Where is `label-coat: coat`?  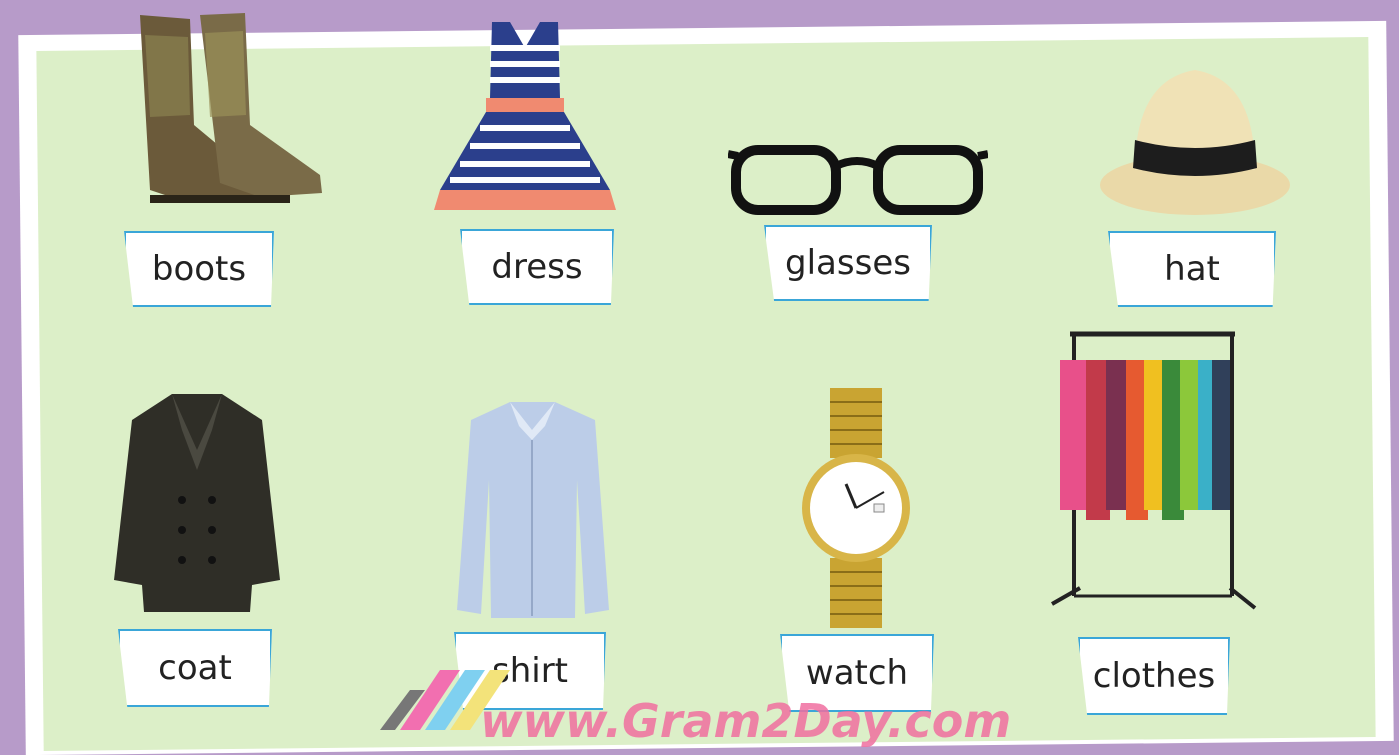
label-coat: coat is located at coordinates (195, 668).